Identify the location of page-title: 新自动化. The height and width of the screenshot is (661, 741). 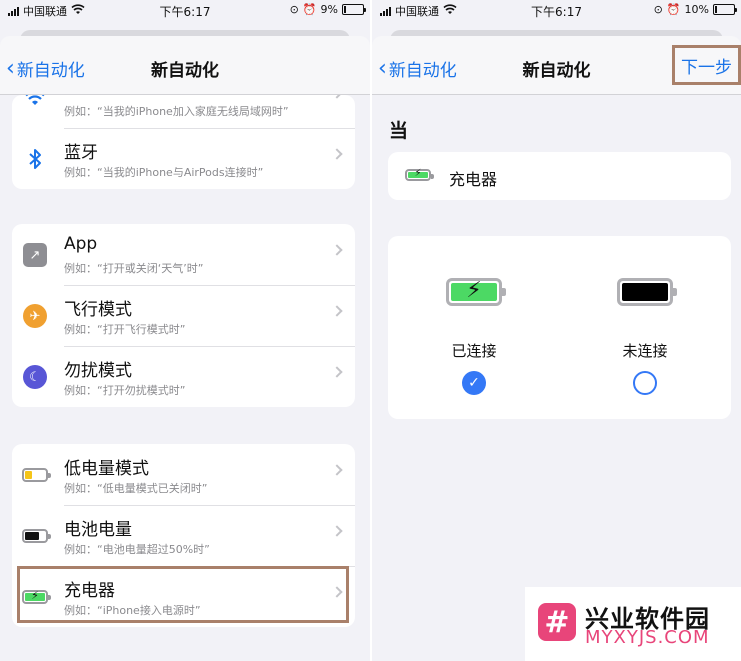
(185, 71).